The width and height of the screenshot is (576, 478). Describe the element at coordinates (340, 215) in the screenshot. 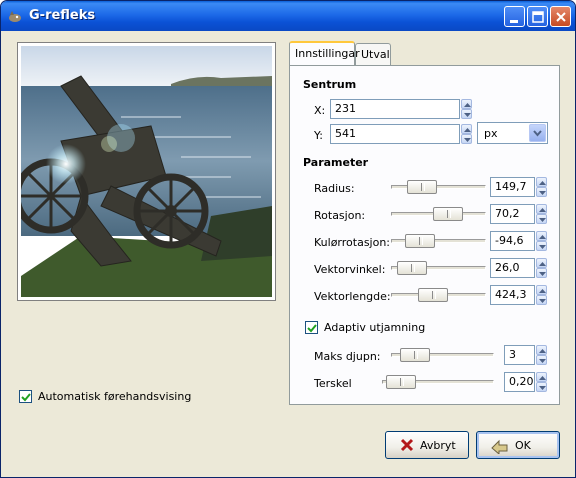

I see `rotasjon-label: Rotasjon:` at that location.